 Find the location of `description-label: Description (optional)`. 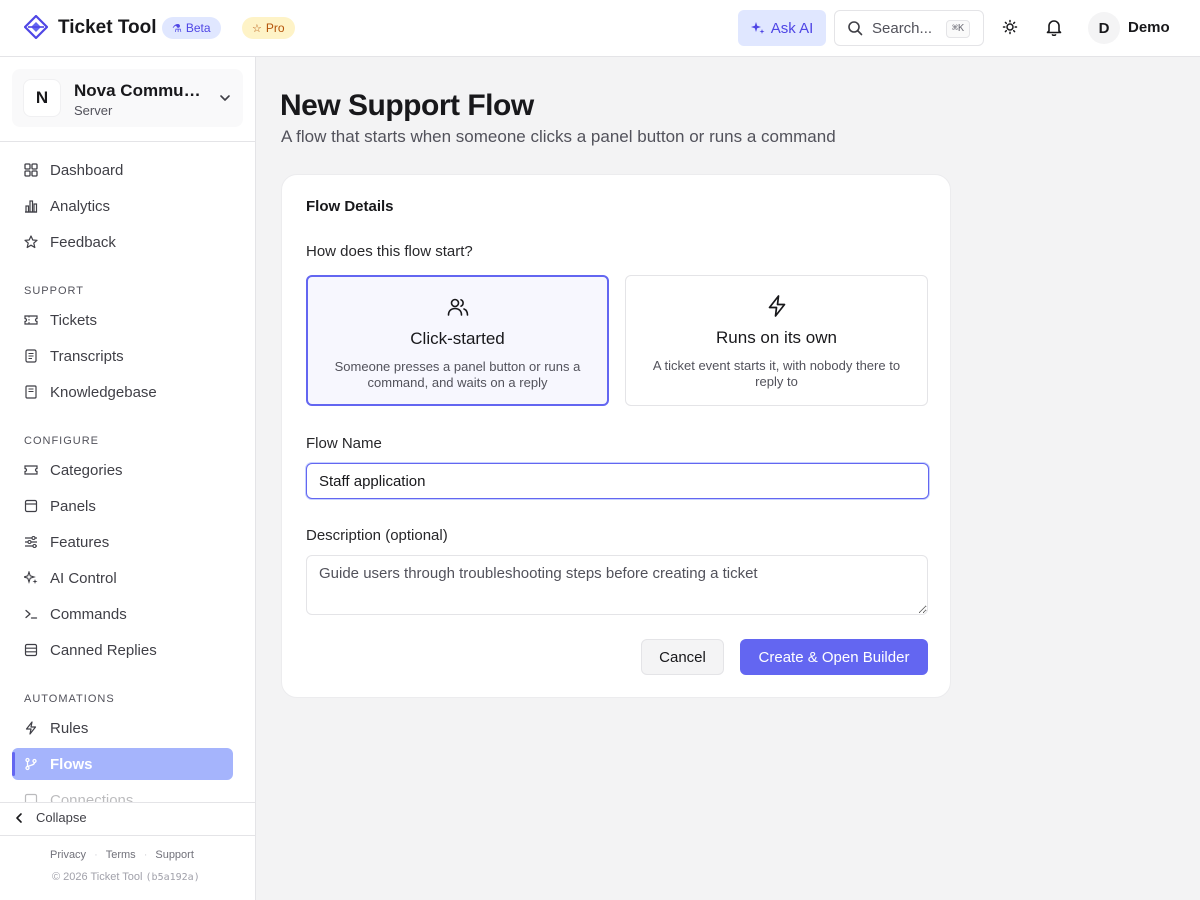

description-label: Description (optional) is located at coordinates (377, 535).